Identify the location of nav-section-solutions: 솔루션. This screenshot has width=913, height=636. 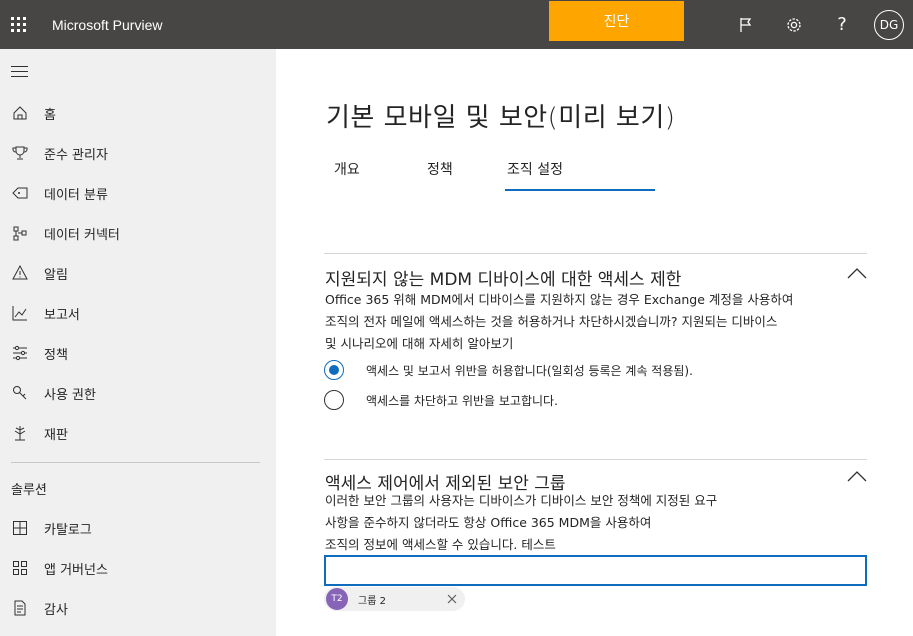
(29, 490).